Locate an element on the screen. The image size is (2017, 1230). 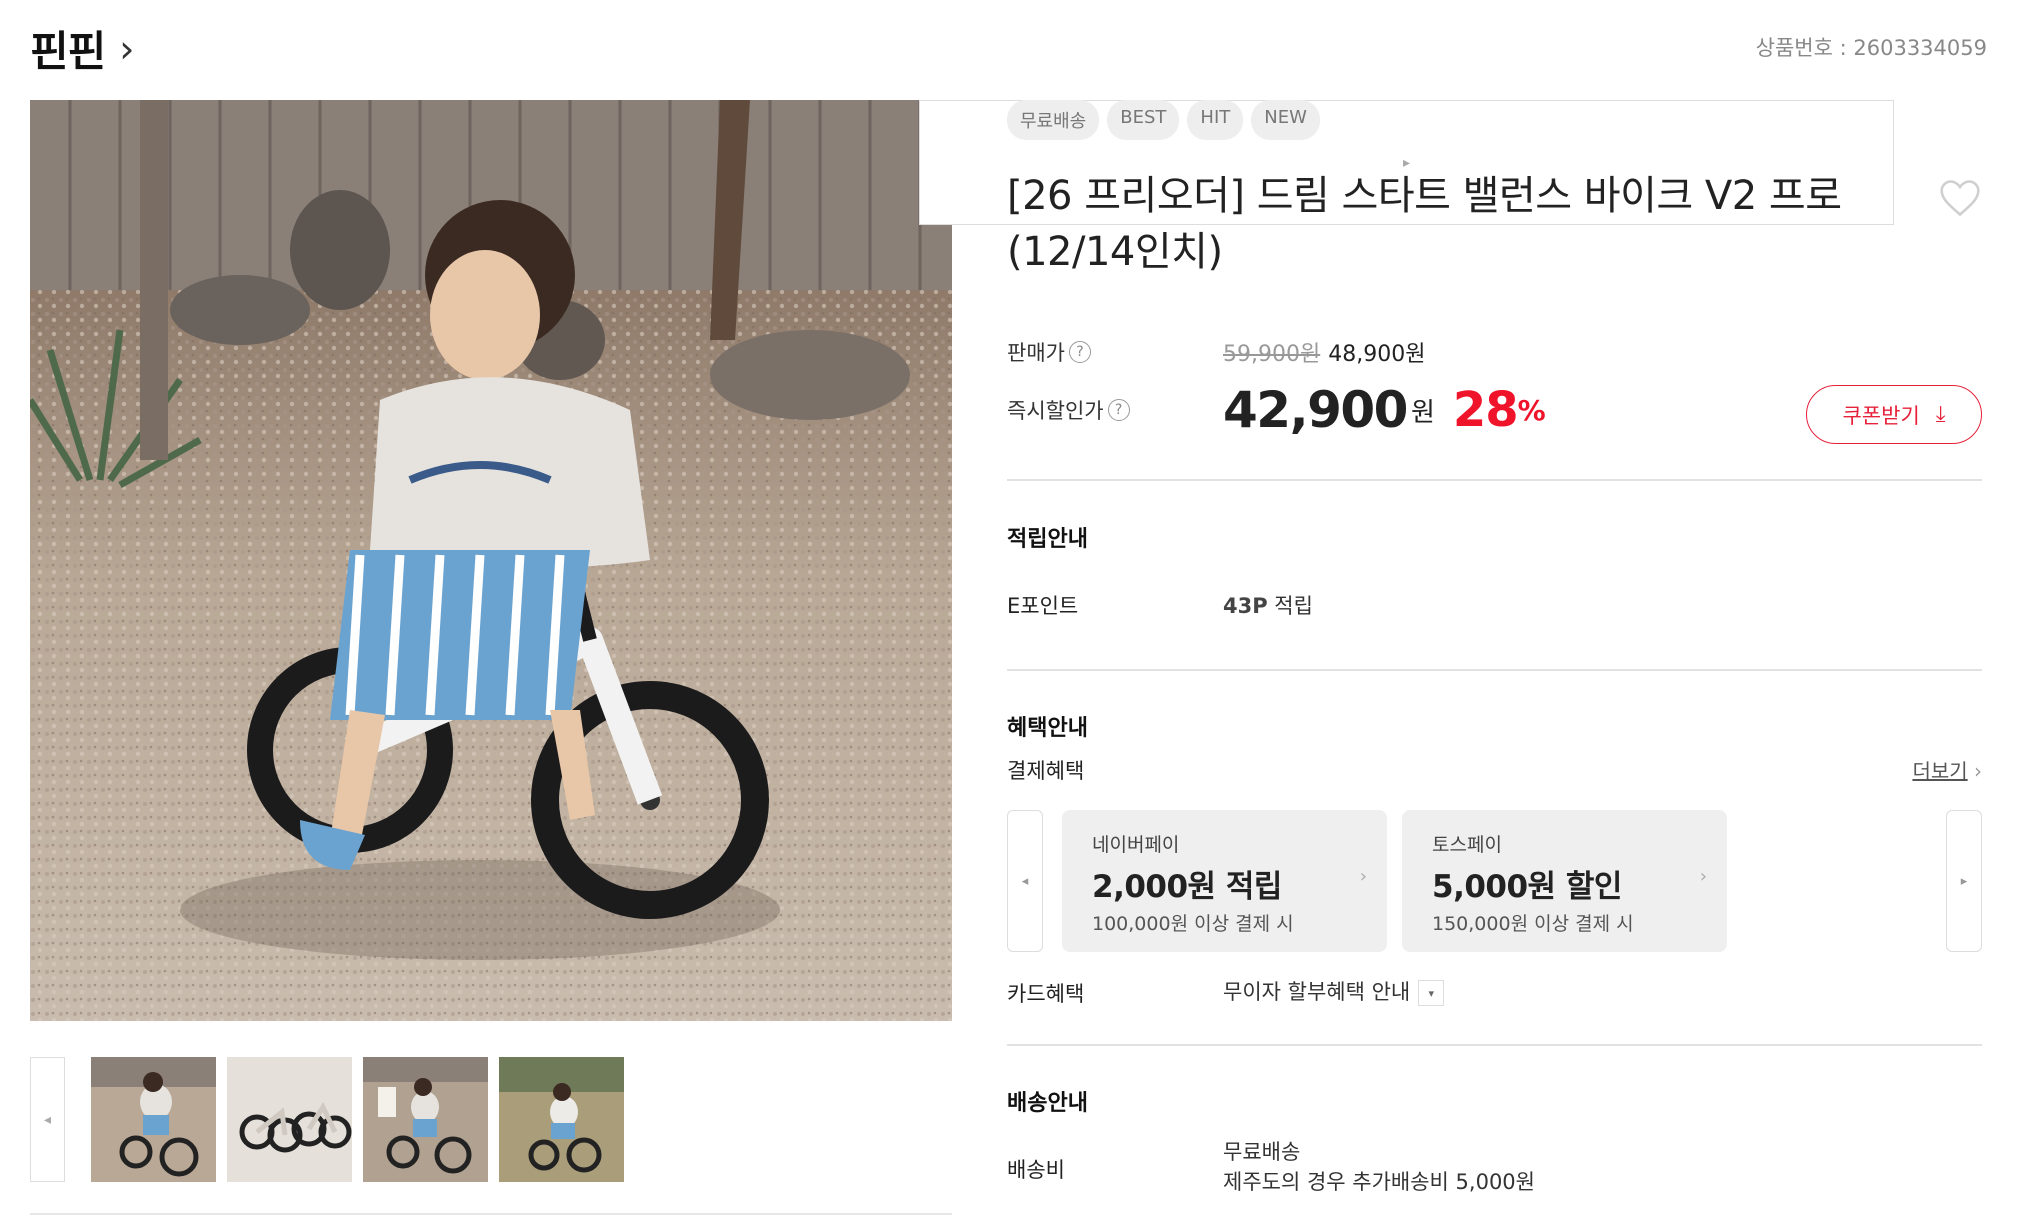
benefit-card-name: 토스페이 is located at coordinates (1467, 845).